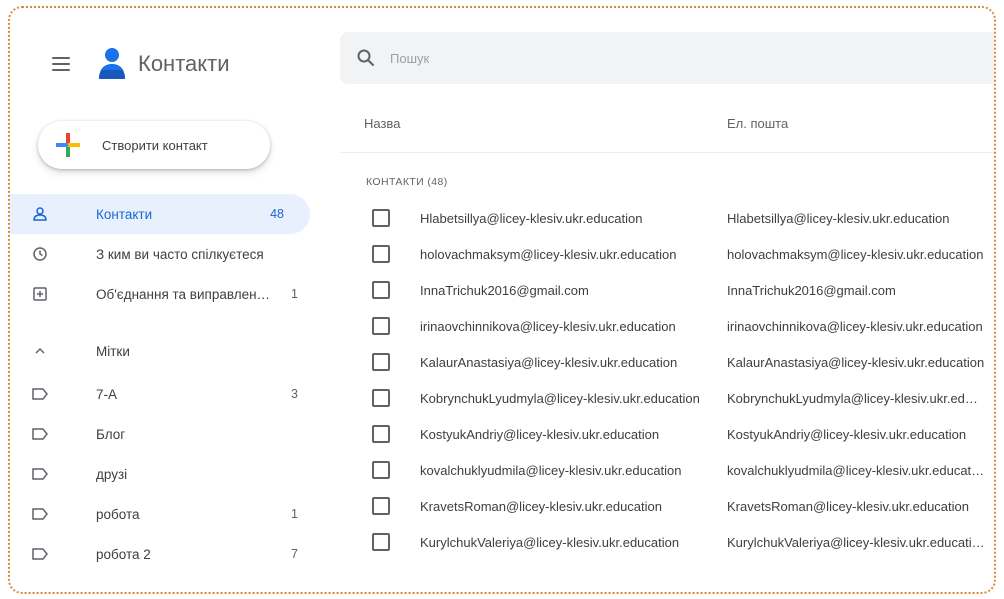 The height and width of the screenshot is (599, 1004). What do you see at coordinates (111, 434) in the screenshot?
I see `sidebar-item-label: Блог` at bounding box center [111, 434].